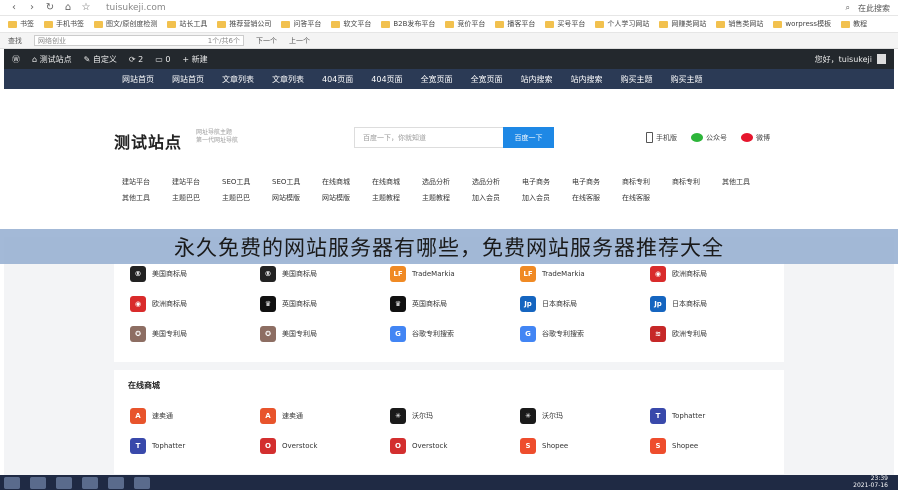  What do you see at coordinates (86, 7) in the screenshot?
I see `star-icon: ☆` at bounding box center [86, 7].